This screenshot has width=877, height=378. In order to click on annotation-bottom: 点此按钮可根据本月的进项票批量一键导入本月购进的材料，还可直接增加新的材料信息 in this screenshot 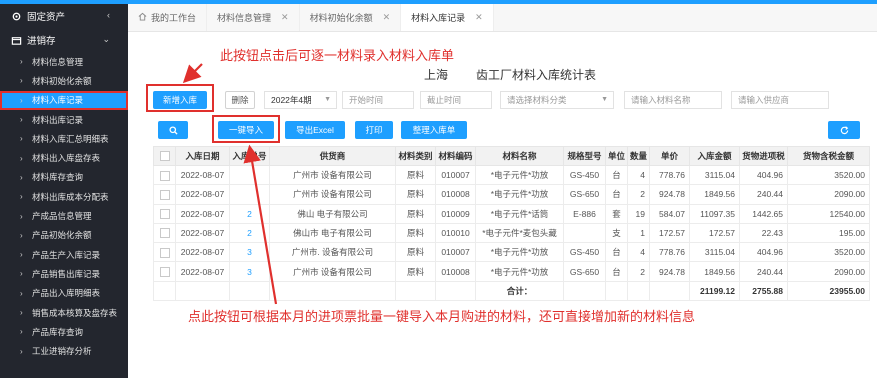, I will do `click(442, 316)`.